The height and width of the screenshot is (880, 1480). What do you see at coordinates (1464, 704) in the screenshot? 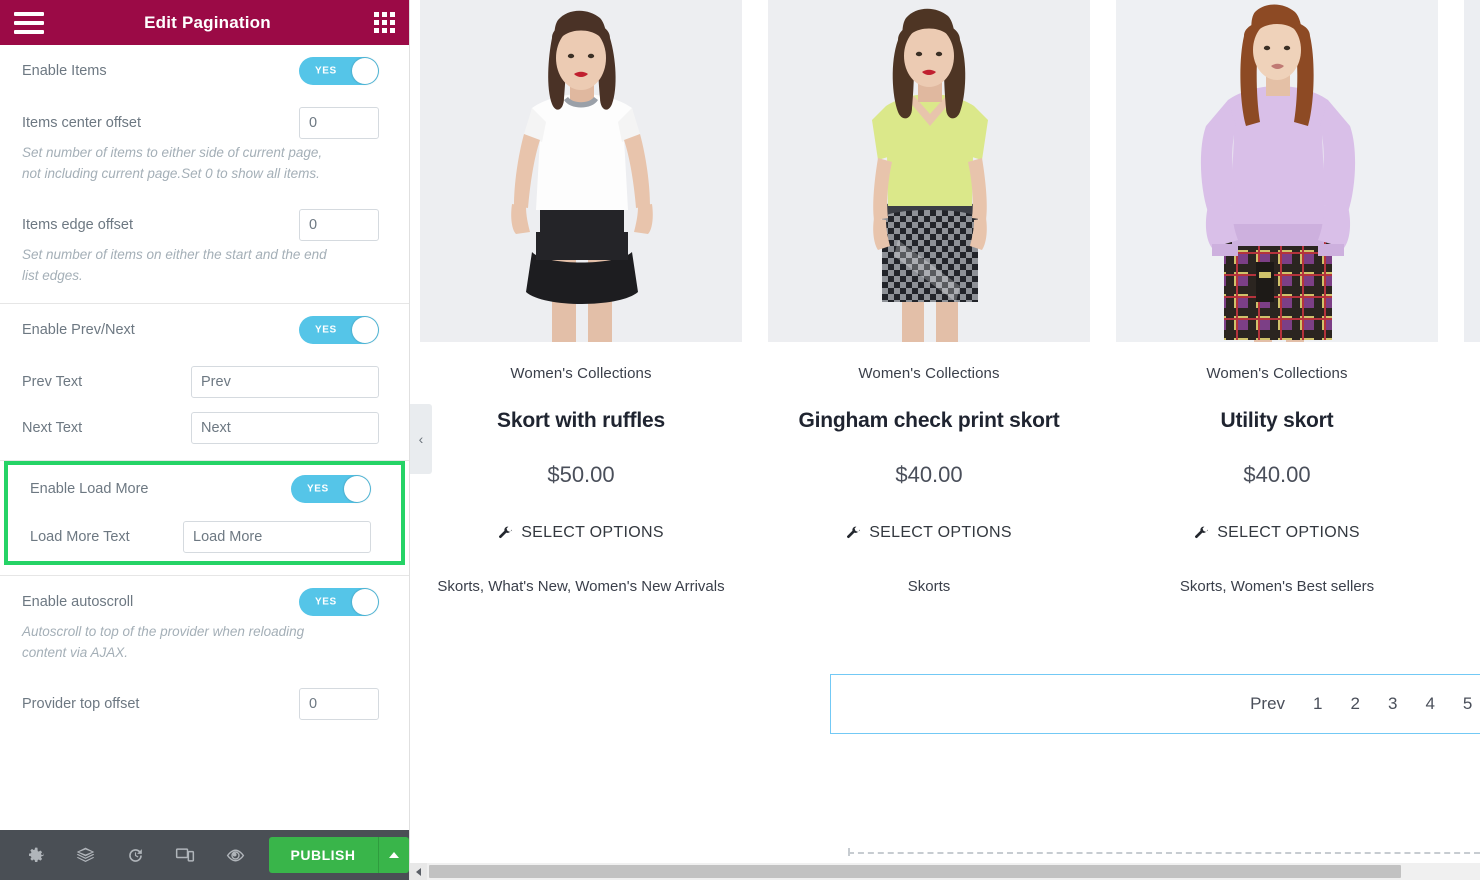
I see `pagination-page-5: 5` at bounding box center [1464, 704].